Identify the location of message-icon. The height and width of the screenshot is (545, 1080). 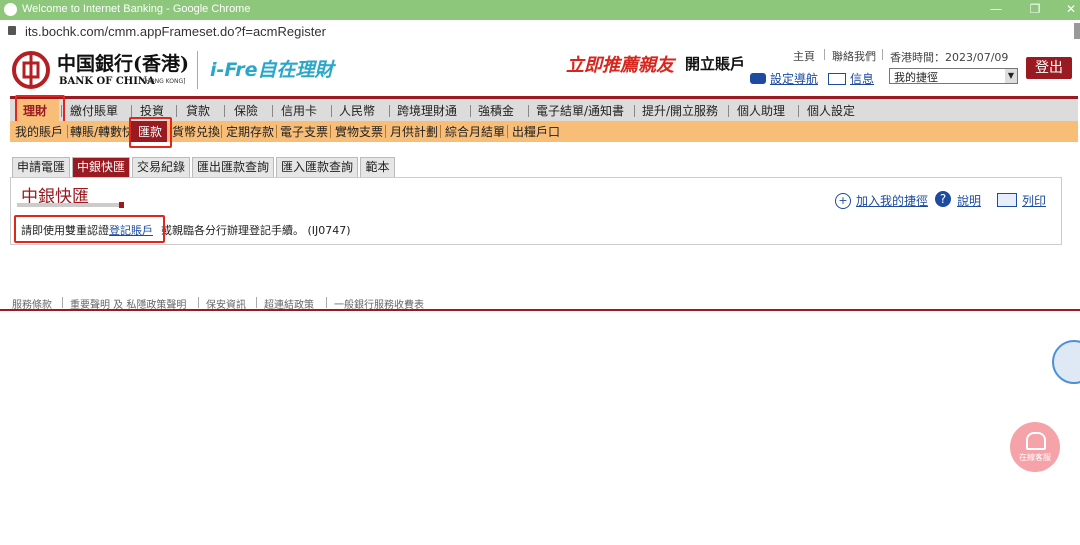
(837, 79).